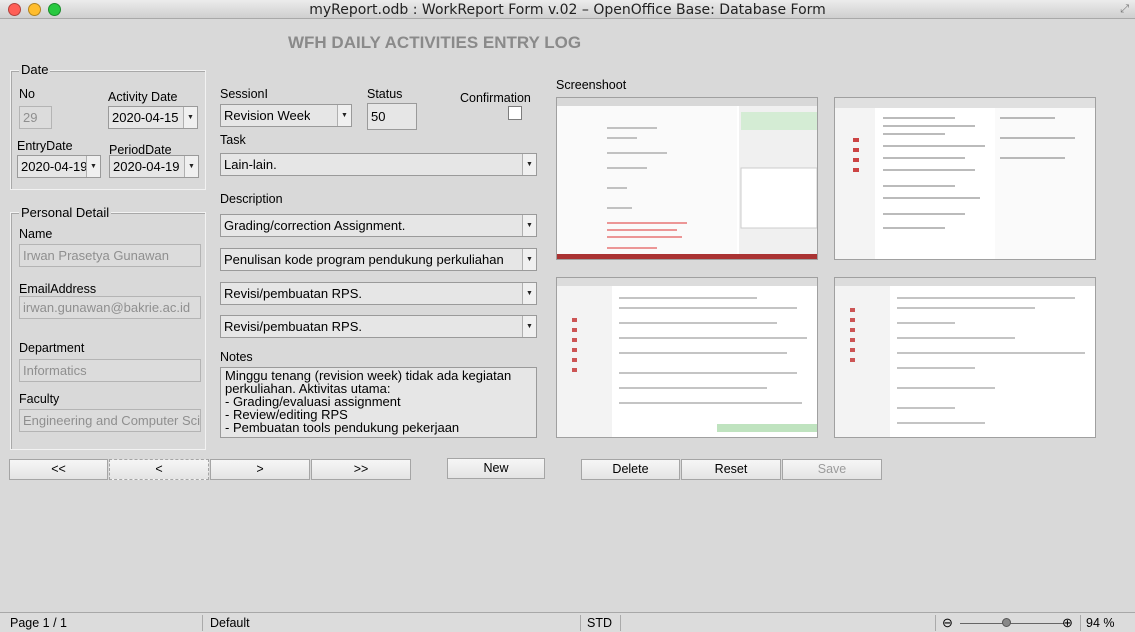  I want to click on prev-record-button: <, so click(159, 469).